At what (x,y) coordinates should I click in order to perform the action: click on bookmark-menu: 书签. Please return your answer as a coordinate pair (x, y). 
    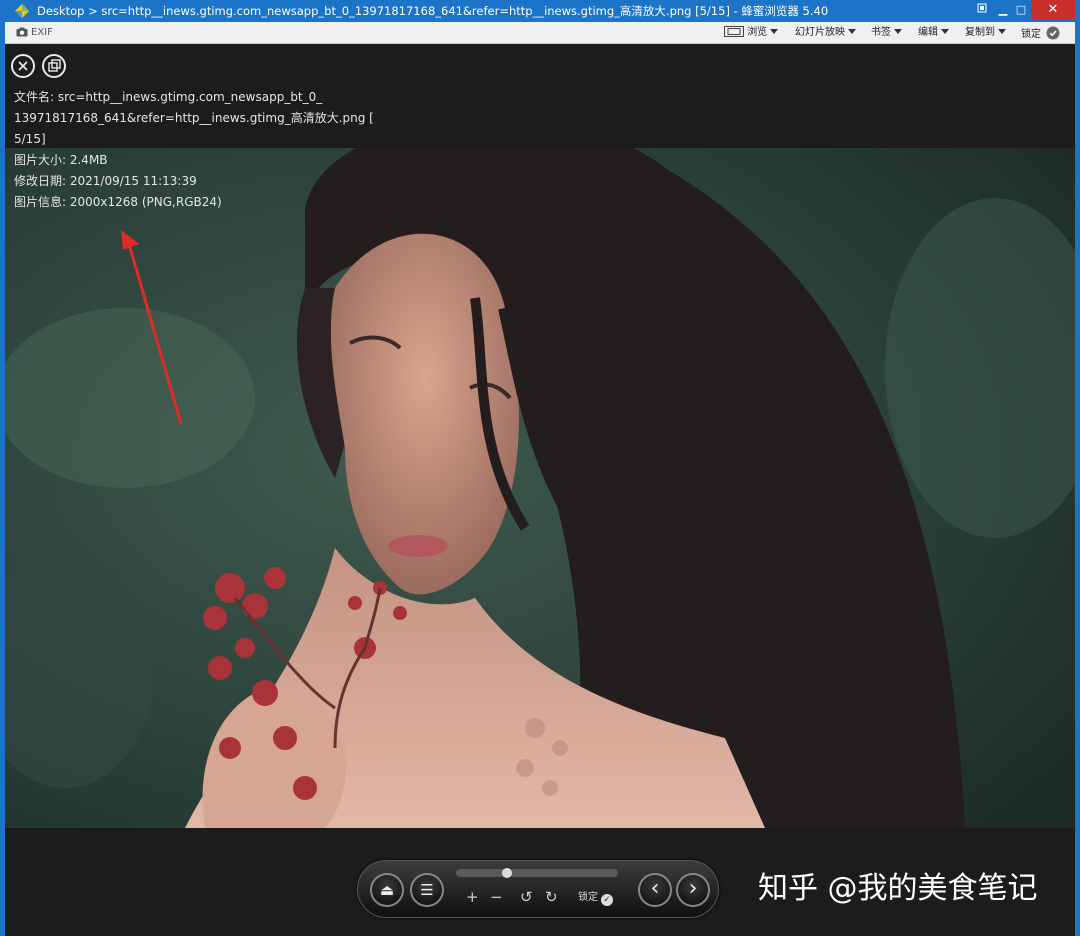
    Looking at the image, I should click on (886, 33).